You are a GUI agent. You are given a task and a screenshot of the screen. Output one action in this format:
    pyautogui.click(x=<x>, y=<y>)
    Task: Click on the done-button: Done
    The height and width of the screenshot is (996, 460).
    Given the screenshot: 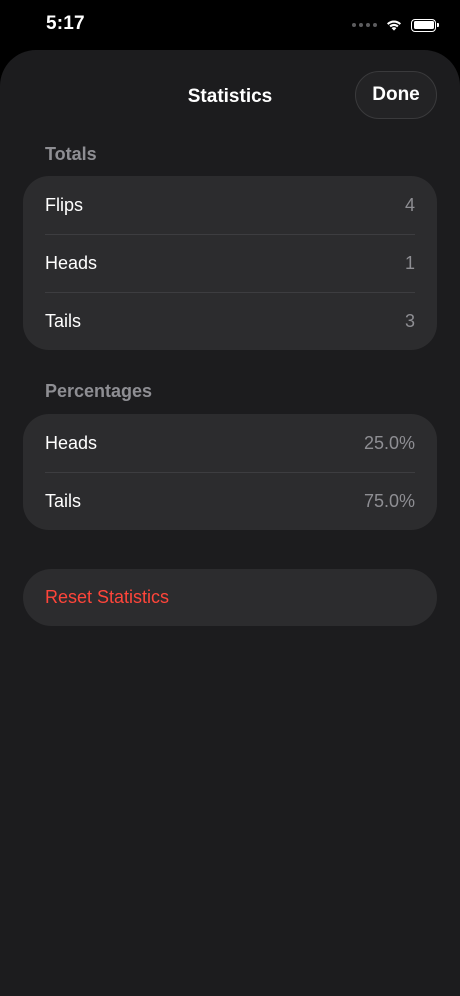 What is the action you would take?
    pyautogui.click(x=396, y=95)
    